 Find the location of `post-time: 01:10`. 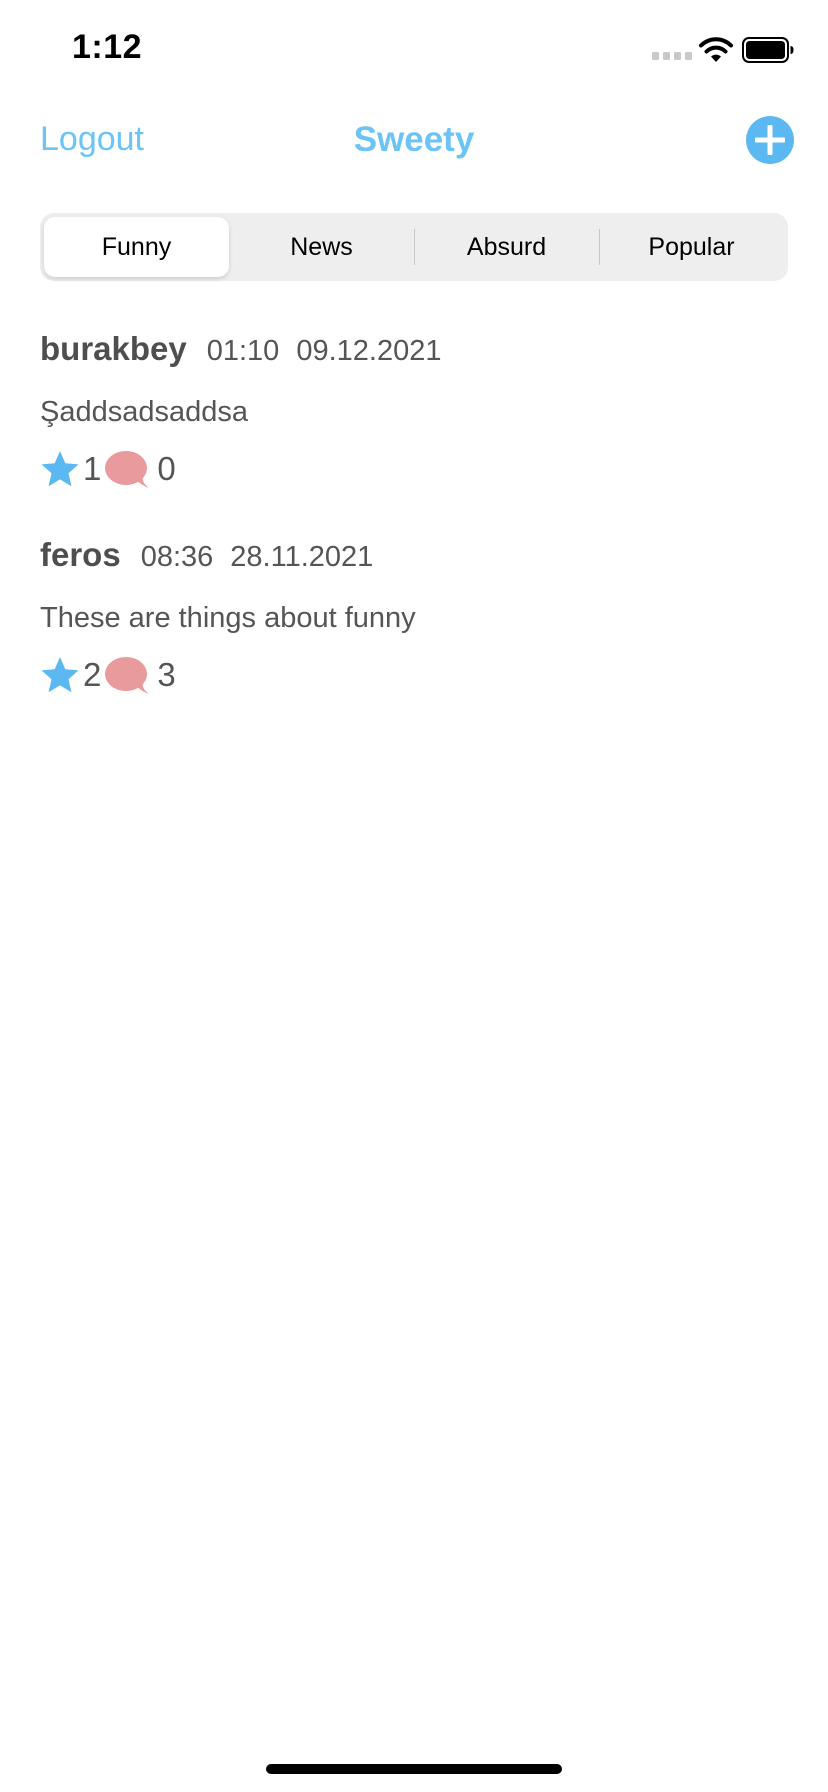

post-time: 01:10 is located at coordinates (243, 351).